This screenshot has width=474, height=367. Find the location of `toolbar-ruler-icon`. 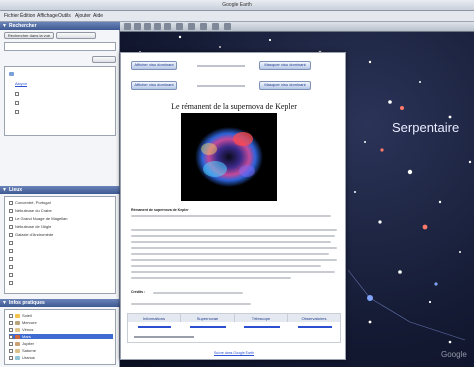

toolbar-ruler-icon is located at coordinates (203, 26).